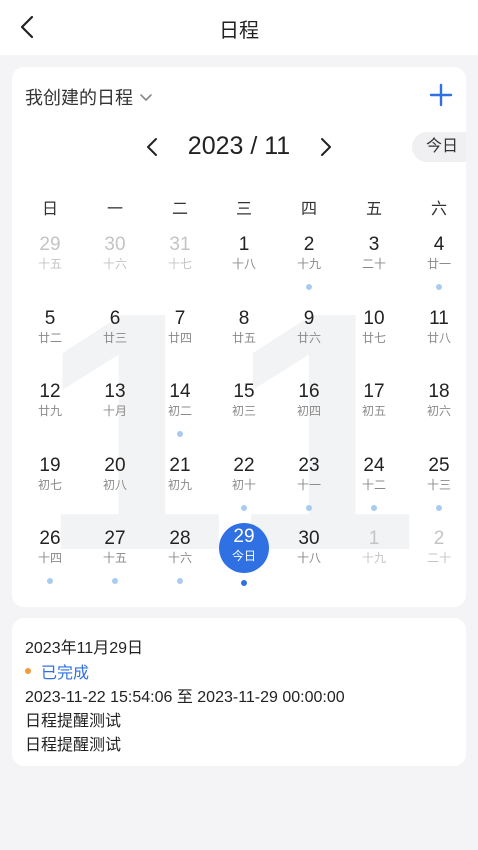  Describe the element at coordinates (73, 721) in the screenshot. I see `event-title: 日程提醒测试` at that location.